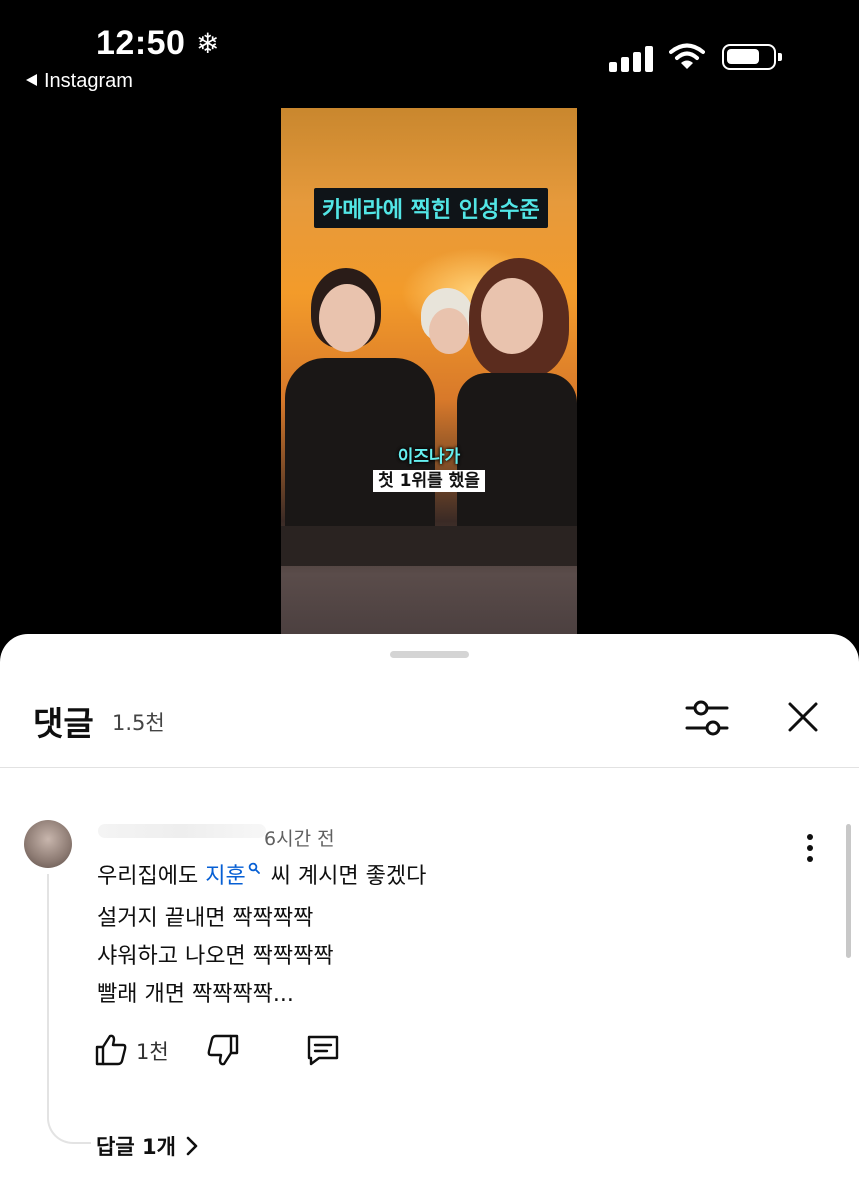 The image size is (859, 1200). Describe the element at coordinates (69, 1009) in the screenshot. I see `thread-line` at that location.